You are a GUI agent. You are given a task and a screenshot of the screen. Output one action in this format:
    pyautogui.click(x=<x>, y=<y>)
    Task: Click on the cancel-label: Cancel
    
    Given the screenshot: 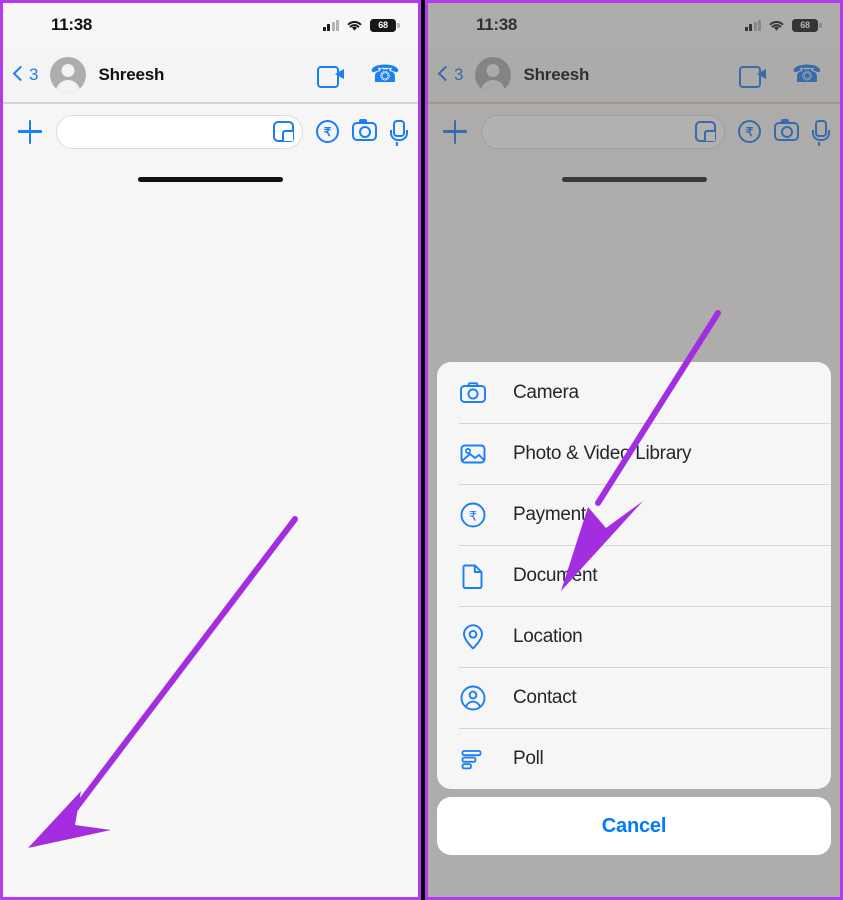 What is the action you would take?
    pyautogui.click(x=634, y=825)
    